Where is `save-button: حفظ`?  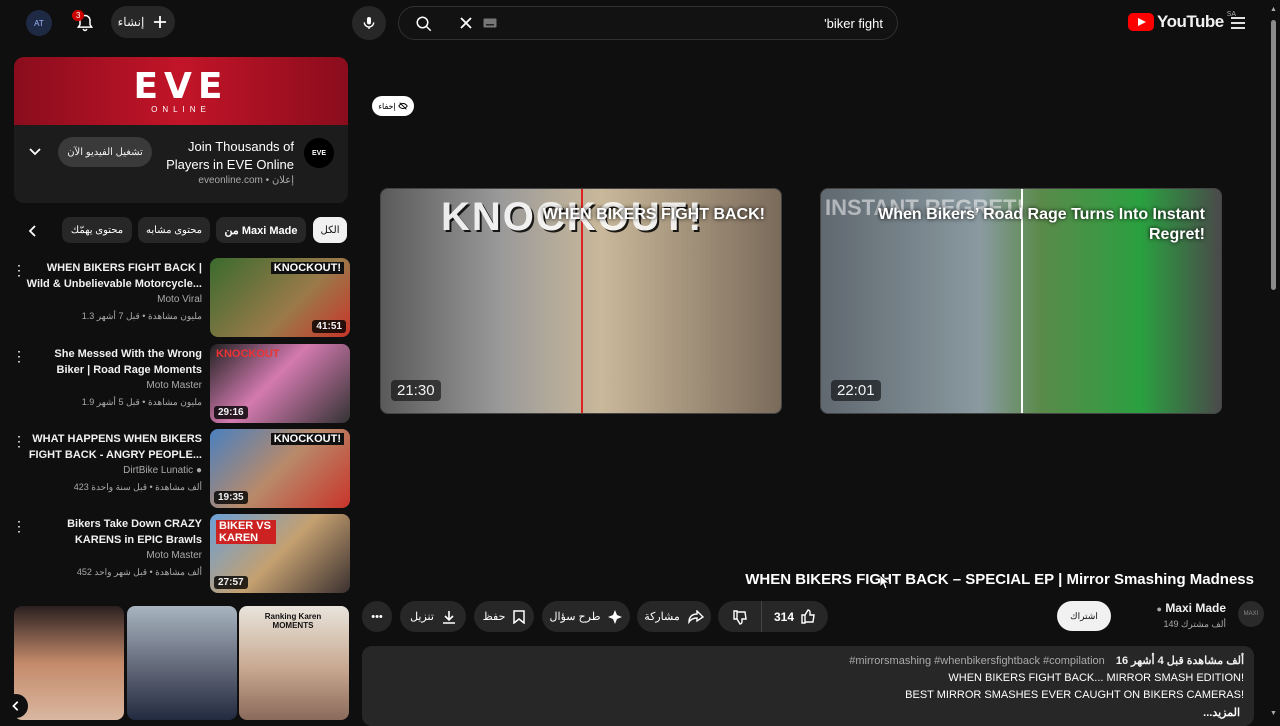
save-button: حفظ is located at coordinates (504, 616).